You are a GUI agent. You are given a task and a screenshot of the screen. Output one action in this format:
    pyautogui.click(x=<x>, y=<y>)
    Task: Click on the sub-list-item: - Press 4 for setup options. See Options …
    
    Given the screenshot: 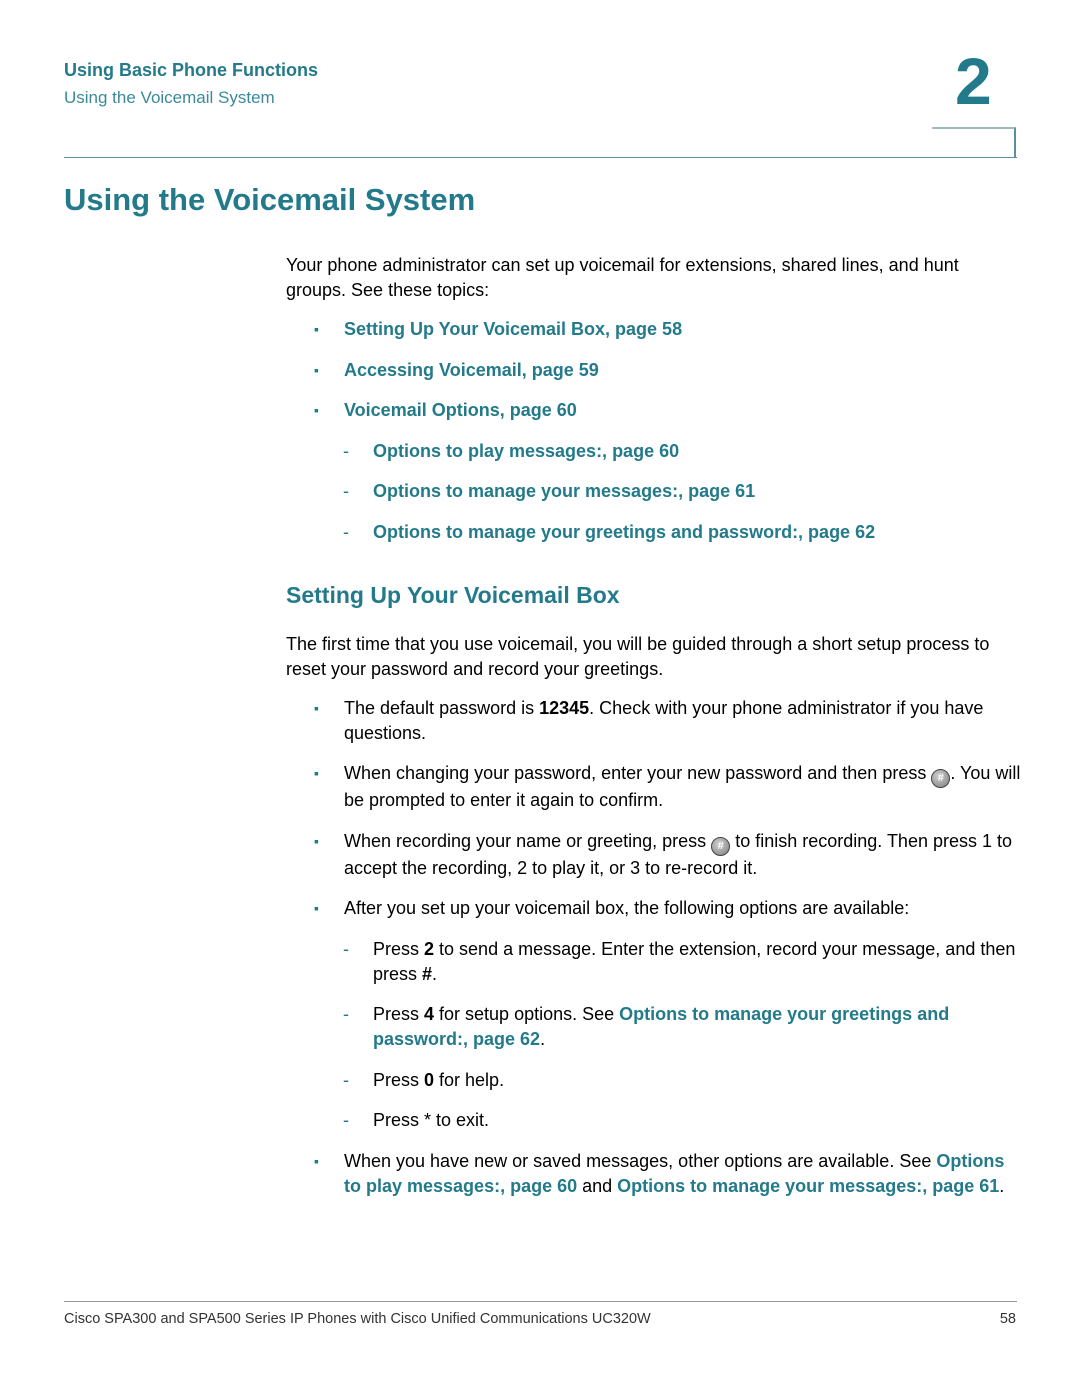 What is the action you would take?
    pyautogui.click(x=653, y=1027)
    